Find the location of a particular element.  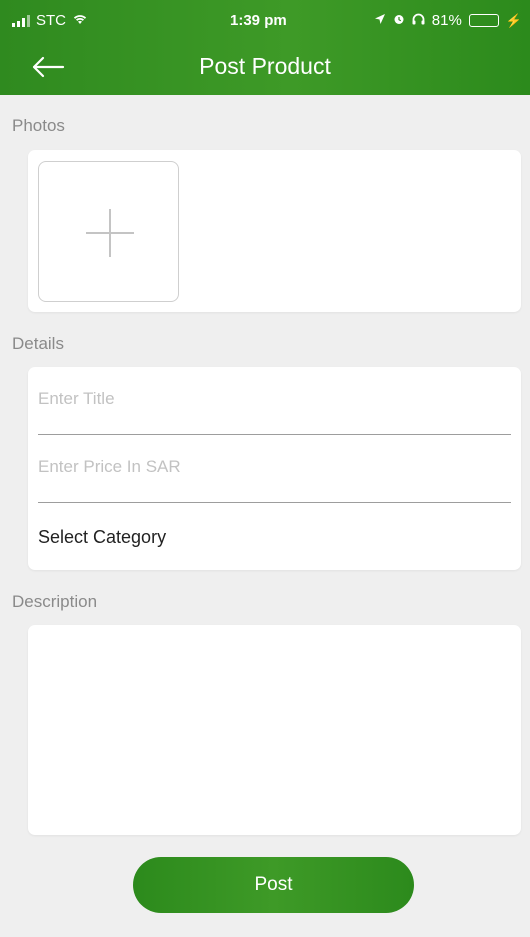

title-input: Enter Title is located at coordinates (274, 392).